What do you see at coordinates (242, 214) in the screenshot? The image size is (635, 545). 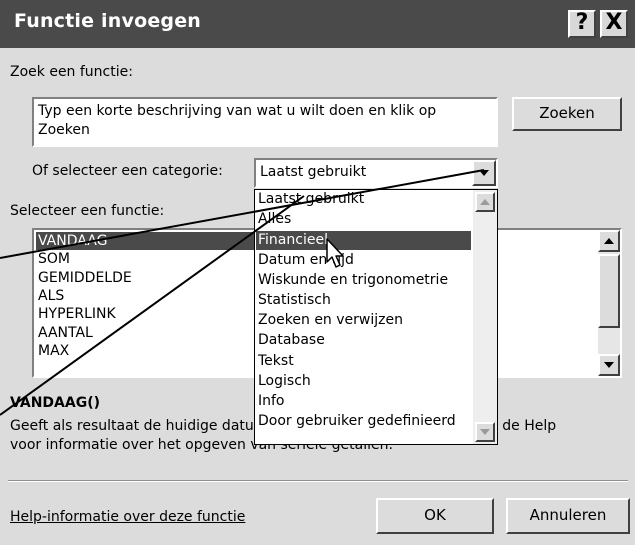 I see `annotation-line` at bounding box center [242, 214].